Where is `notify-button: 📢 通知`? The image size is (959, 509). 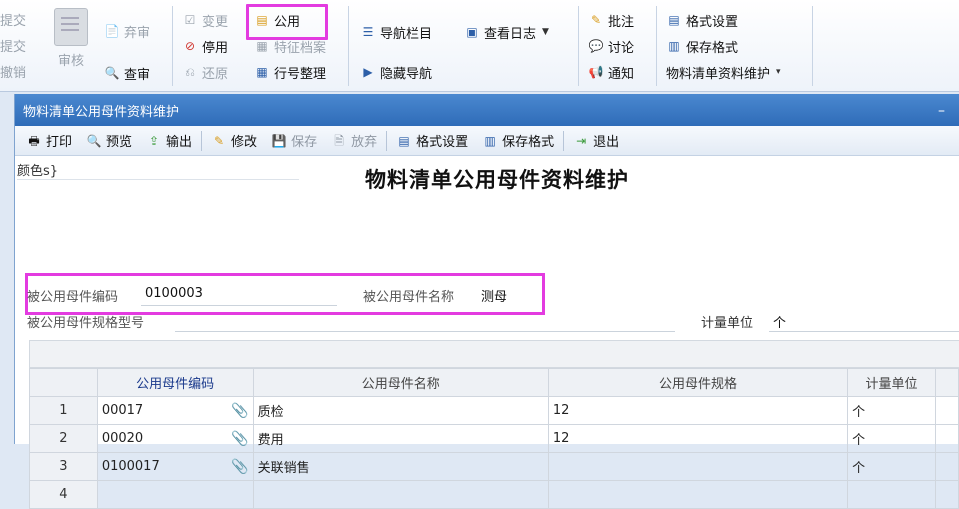 notify-button: 📢 通知 is located at coordinates (611, 72).